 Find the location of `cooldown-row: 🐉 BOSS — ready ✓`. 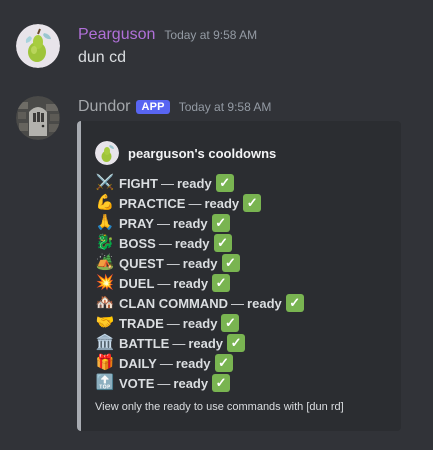

cooldown-row: 🐉 BOSS — ready ✓ is located at coordinates (199, 243).